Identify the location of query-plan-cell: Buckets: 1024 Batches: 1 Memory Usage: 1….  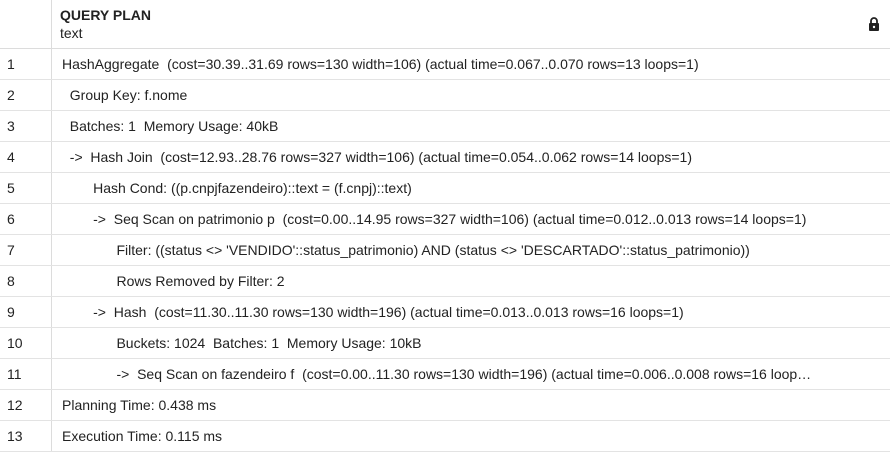
(471, 343).